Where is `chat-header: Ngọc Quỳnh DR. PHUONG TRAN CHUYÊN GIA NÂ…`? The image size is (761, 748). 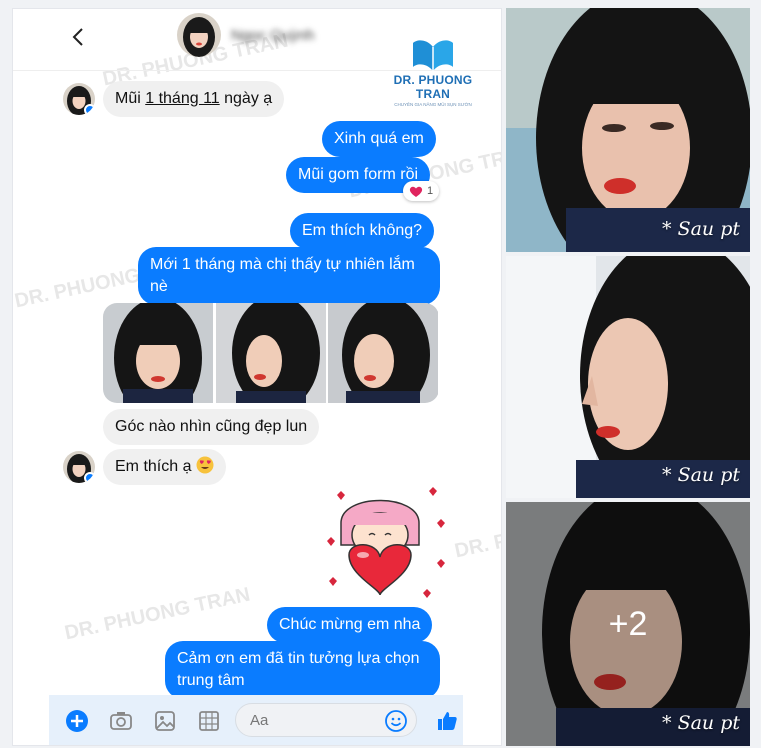 chat-header: Ngọc Quỳnh DR. PHUONG TRAN CHUYÊN GIA NÂ… is located at coordinates (257, 58).